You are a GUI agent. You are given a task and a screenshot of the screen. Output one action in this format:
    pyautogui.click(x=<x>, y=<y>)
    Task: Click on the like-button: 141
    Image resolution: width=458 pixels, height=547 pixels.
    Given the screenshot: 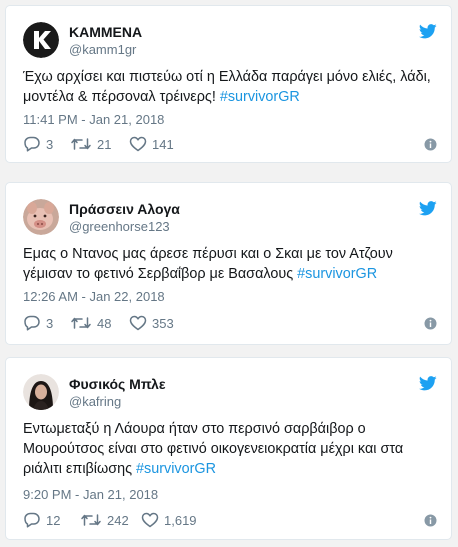 What is the action you would take?
    pyautogui.click(x=151, y=144)
    